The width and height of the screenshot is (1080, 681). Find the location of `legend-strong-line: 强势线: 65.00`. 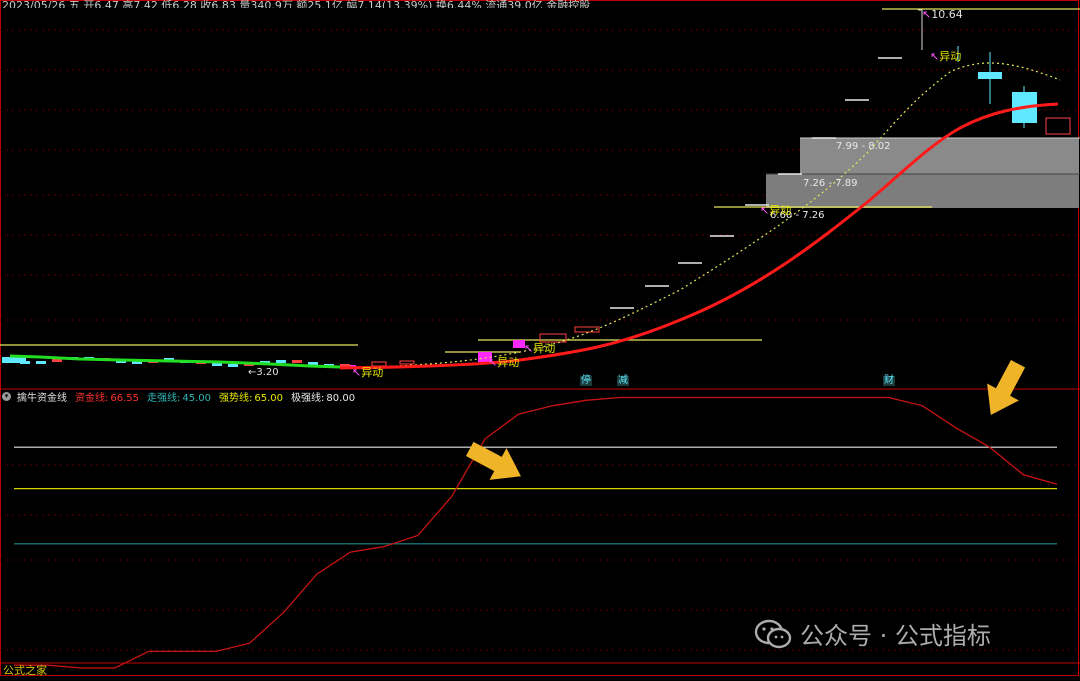

legend-strong-line: 强势线: 65.00 is located at coordinates (250, 396).